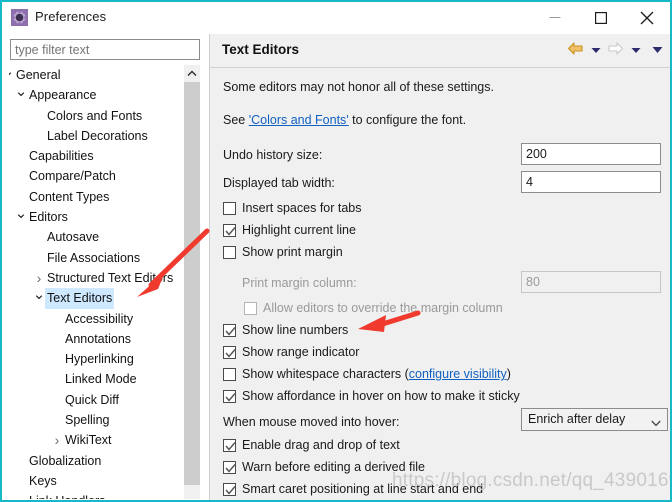  What do you see at coordinates (647, 17) in the screenshot?
I see `close-button` at bounding box center [647, 17].